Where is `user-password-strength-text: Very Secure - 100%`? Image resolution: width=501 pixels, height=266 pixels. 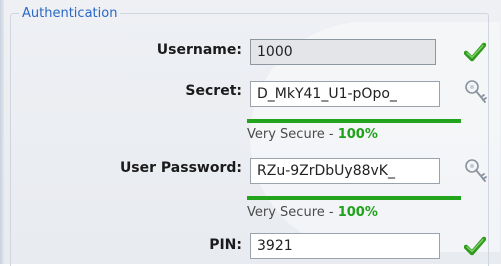
user-password-strength-text: Very Secure - 100% is located at coordinates (312, 212).